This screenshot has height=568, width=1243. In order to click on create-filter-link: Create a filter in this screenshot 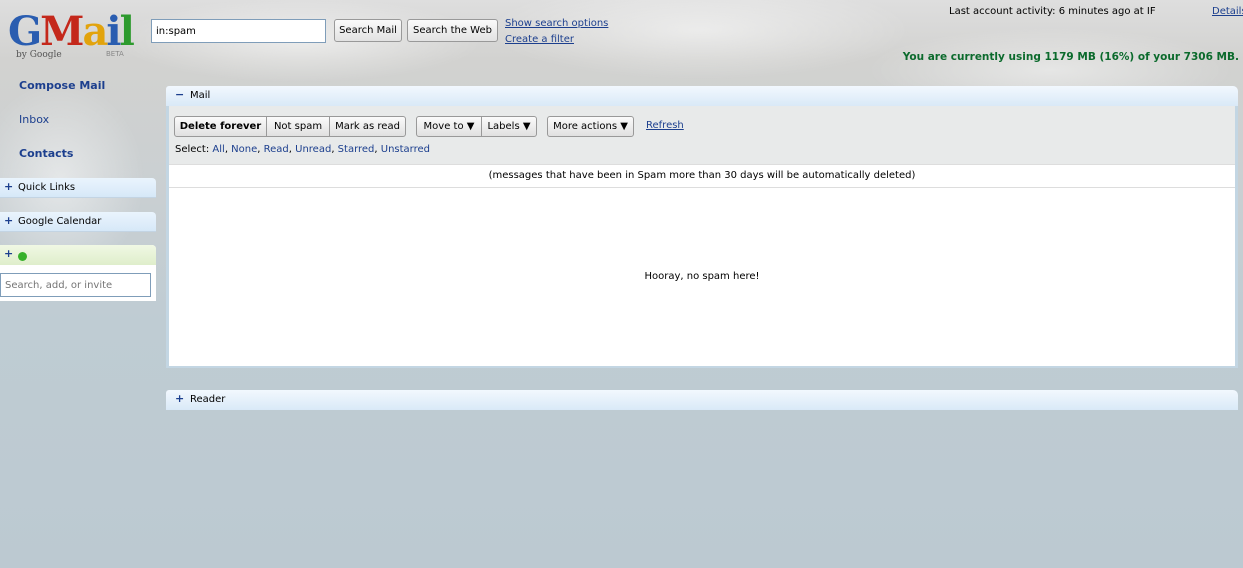, I will do `click(556, 40)`.